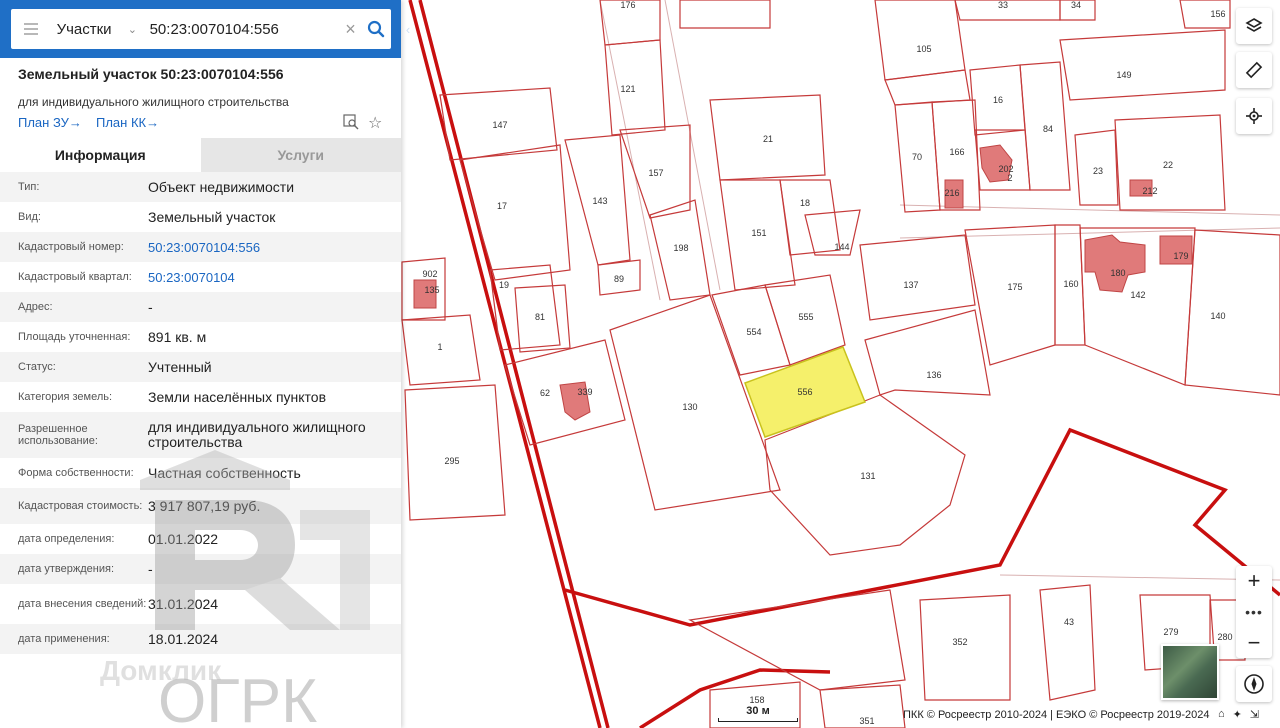 The width and height of the screenshot is (1280, 728). What do you see at coordinates (619, 279) in the screenshot?
I see `parcel-label: 89` at bounding box center [619, 279].